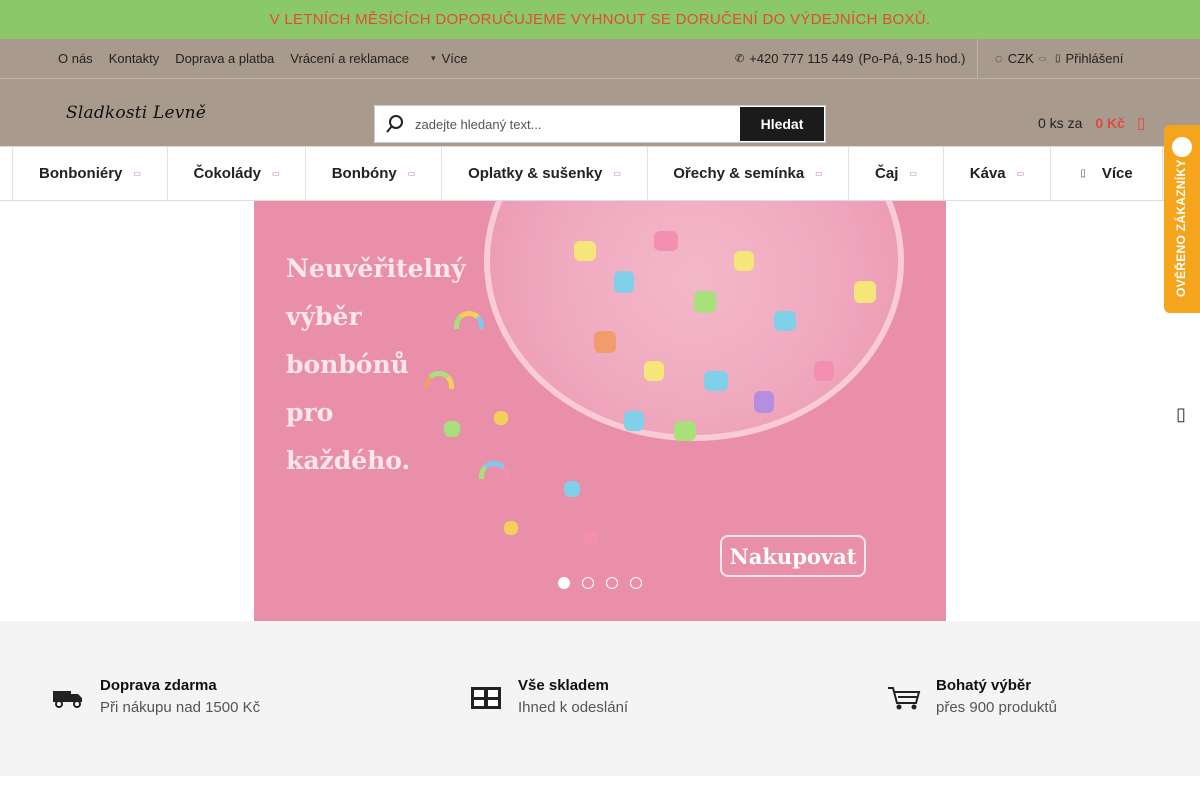 This screenshot has height=800, width=1200. What do you see at coordinates (1094, 58) in the screenshot?
I see `login-label: Přihlášení` at bounding box center [1094, 58].